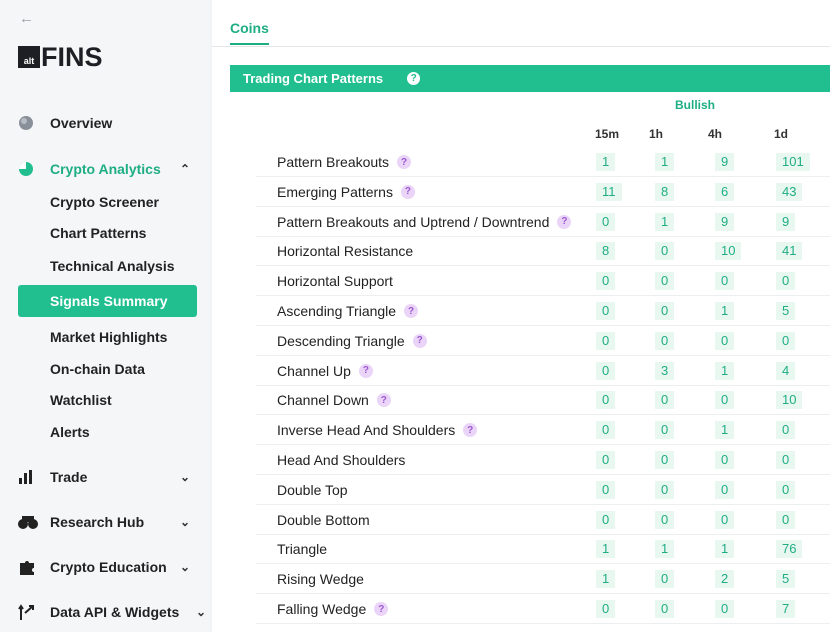 This screenshot has height=632, width=830. I want to click on pattern-label: Horizontal Support, so click(335, 281).